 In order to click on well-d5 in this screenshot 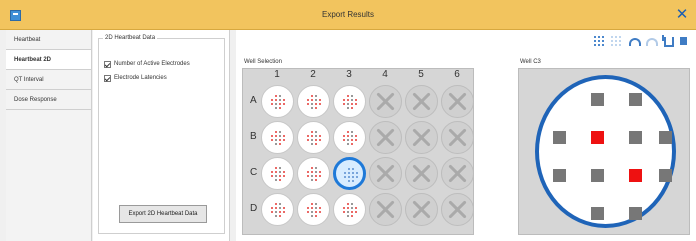, I will do `click(421, 209)`.